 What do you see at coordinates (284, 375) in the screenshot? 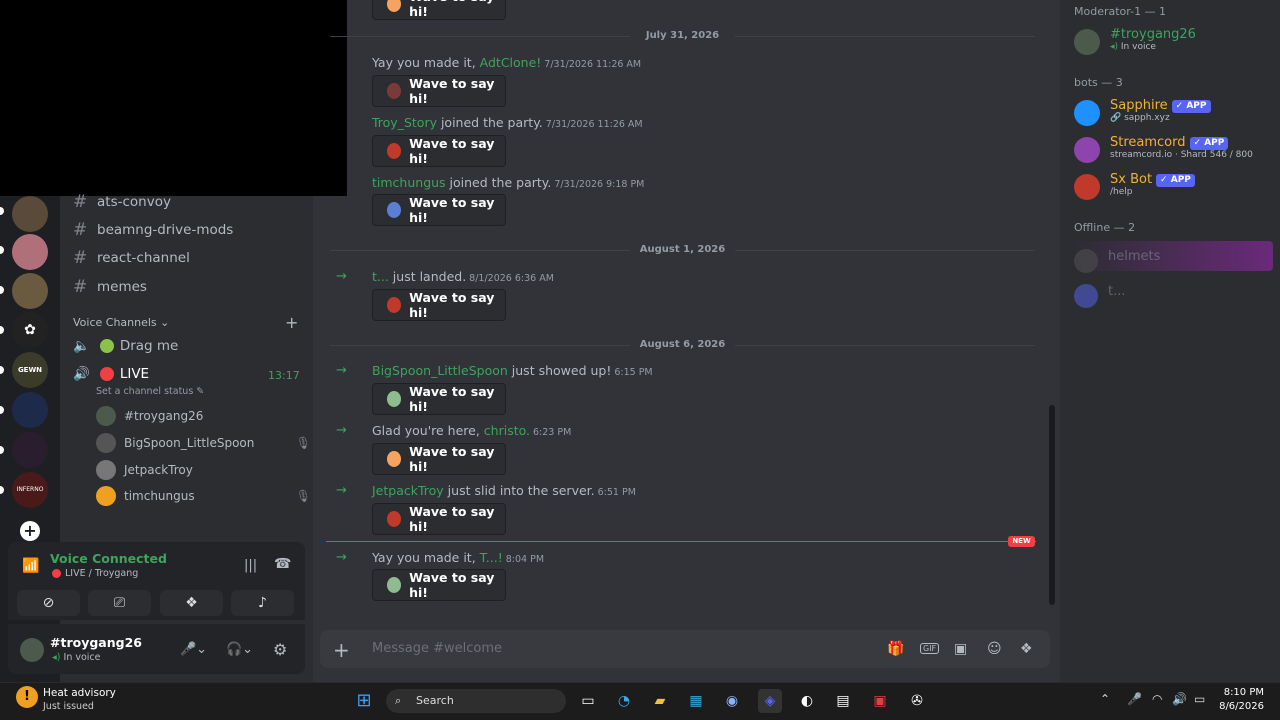
I see `voice-timer: 13:17` at bounding box center [284, 375].